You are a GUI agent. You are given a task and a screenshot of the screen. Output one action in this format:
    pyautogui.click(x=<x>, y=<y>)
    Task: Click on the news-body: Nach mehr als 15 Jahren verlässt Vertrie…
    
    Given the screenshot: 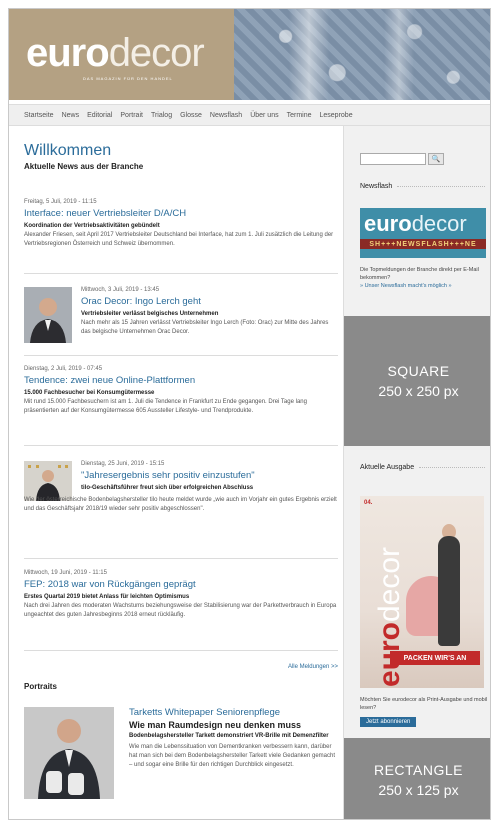 What is the action you would take?
    pyautogui.click(x=205, y=327)
    